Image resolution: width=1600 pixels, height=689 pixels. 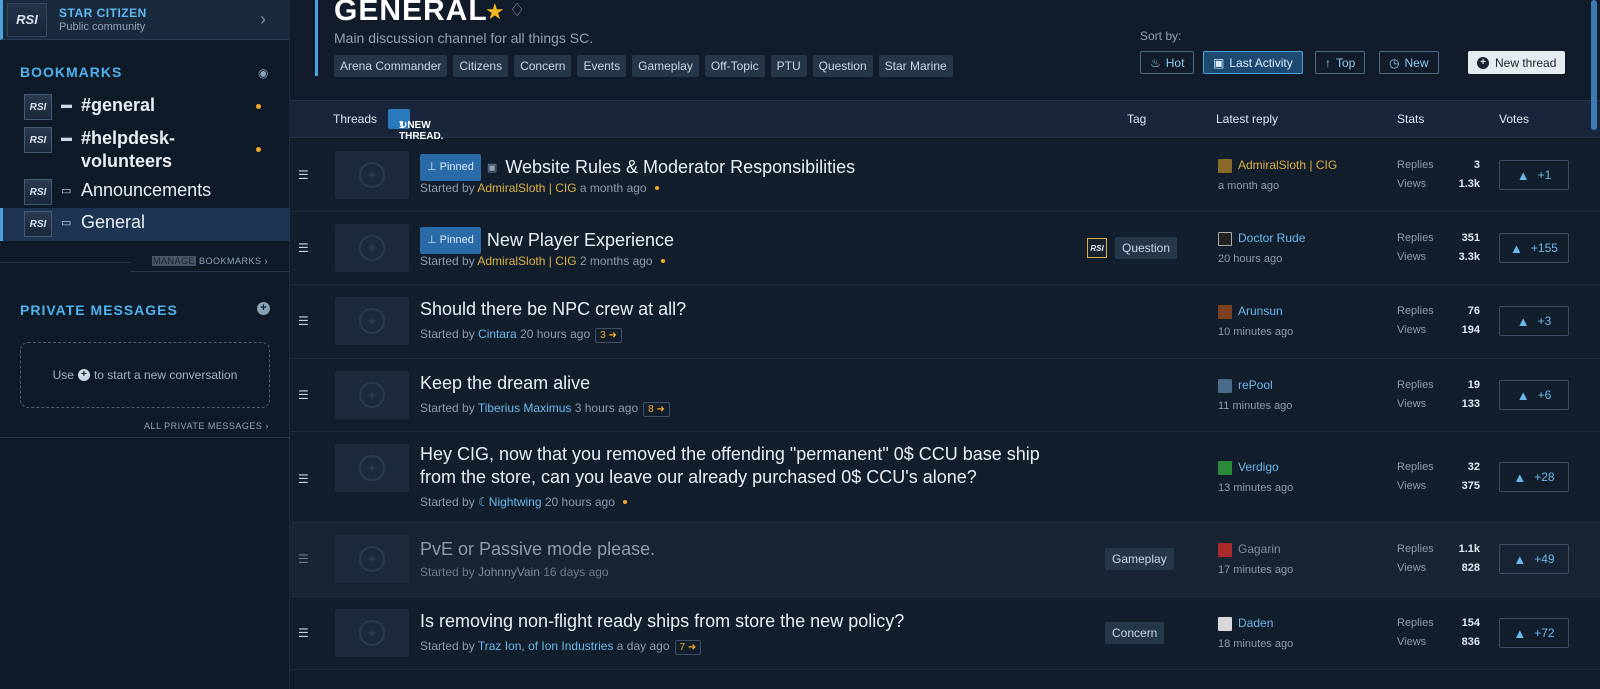 What do you see at coordinates (263, 73) in the screenshot?
I see `eye-icon: ◉` at bounding box center [263, 73].